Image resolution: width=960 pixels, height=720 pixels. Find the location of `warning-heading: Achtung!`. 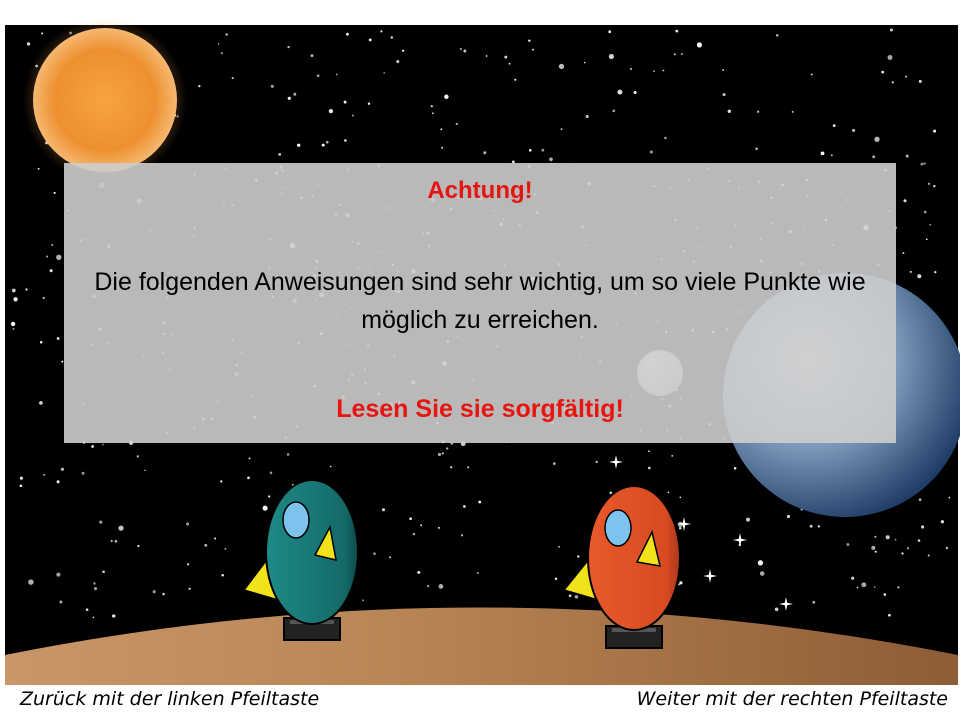

warning-heading: Achtung! is located at coordinates (480, 190).